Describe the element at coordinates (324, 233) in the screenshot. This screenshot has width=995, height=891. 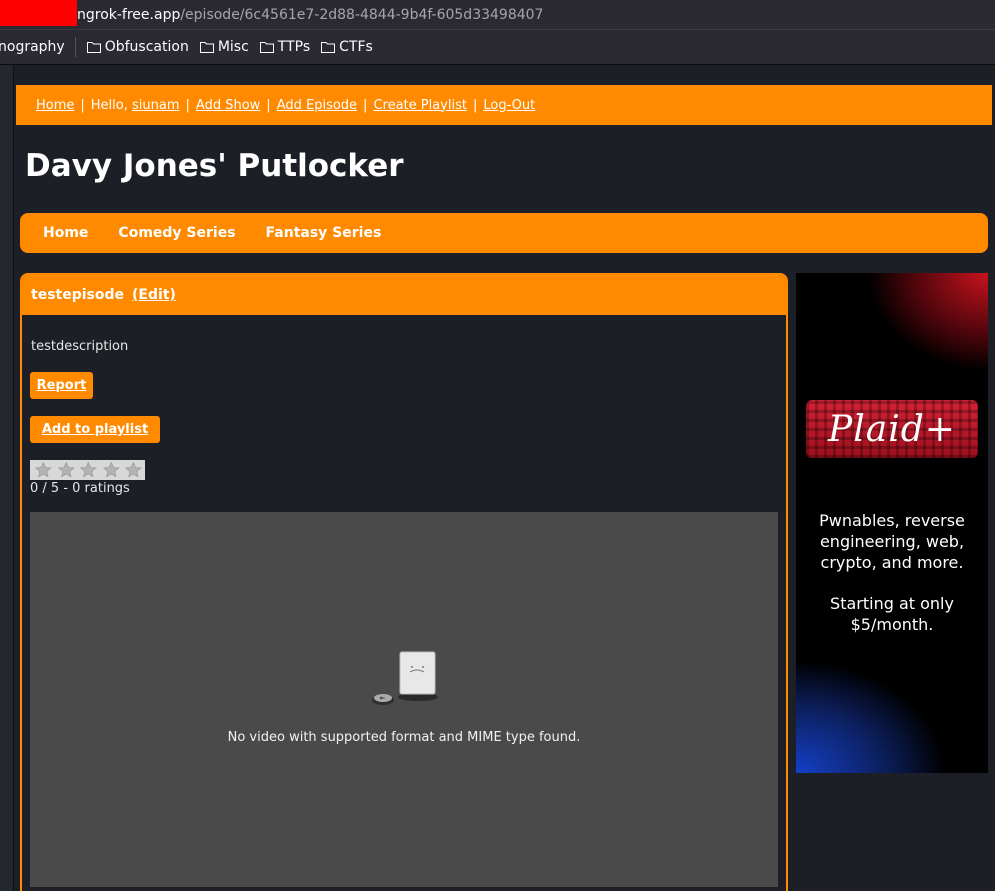
I see `nav-fantasy-series: Fantasy Series` at that location.